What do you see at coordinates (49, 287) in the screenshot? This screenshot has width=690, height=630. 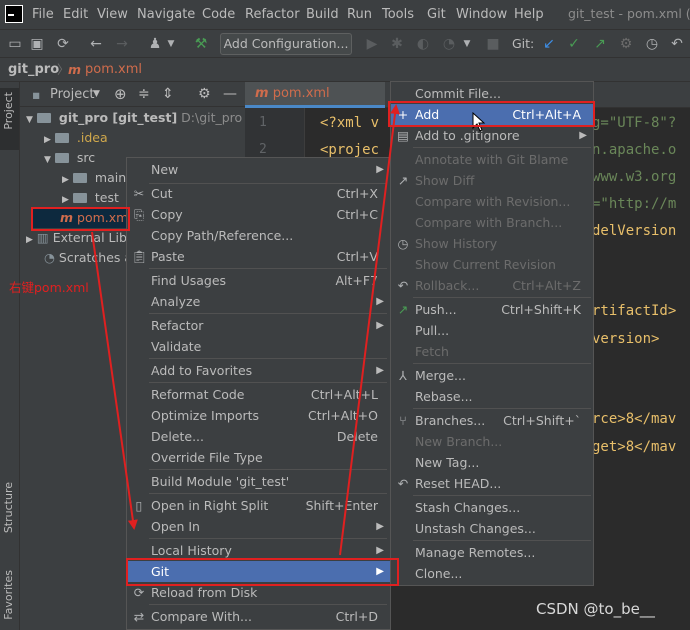 I see `annotation-right-click: 右键pom.xml` at bounding box center [49, 287].